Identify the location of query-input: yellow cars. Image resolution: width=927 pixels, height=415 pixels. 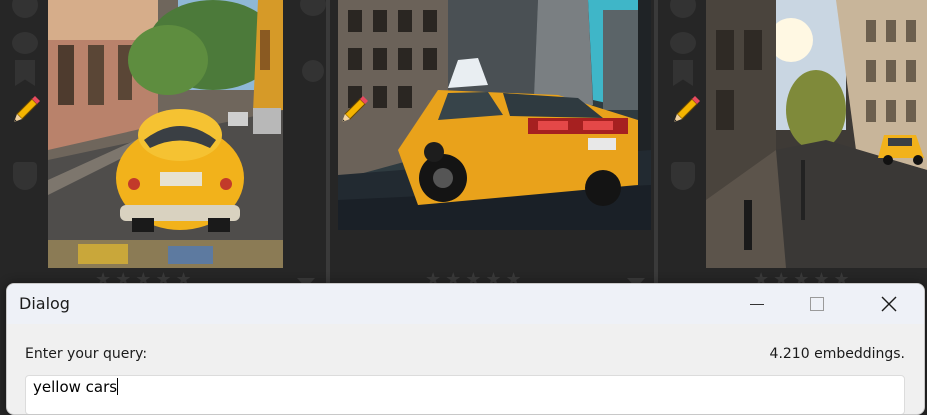
(465, 394).